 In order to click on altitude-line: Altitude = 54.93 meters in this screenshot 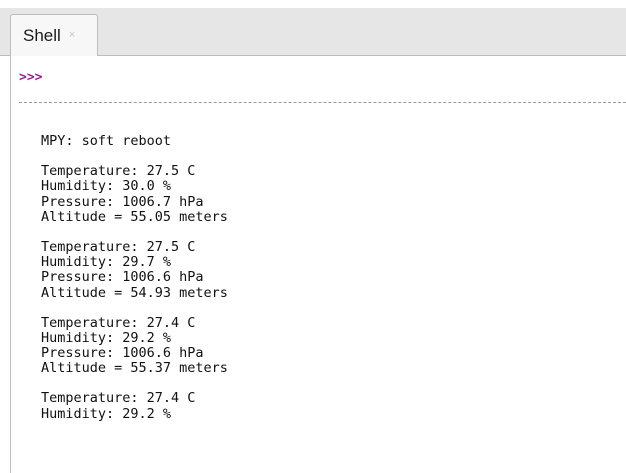, I will do `click(134, 292)`.